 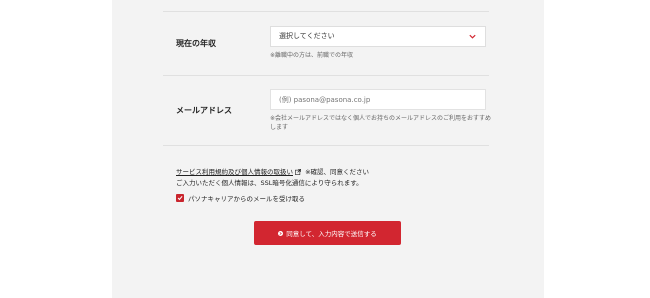 What do you see at coordinates (378, 36) in the screenshot?
I see `income-select: 選択してください` at bounding box center [378, 36].